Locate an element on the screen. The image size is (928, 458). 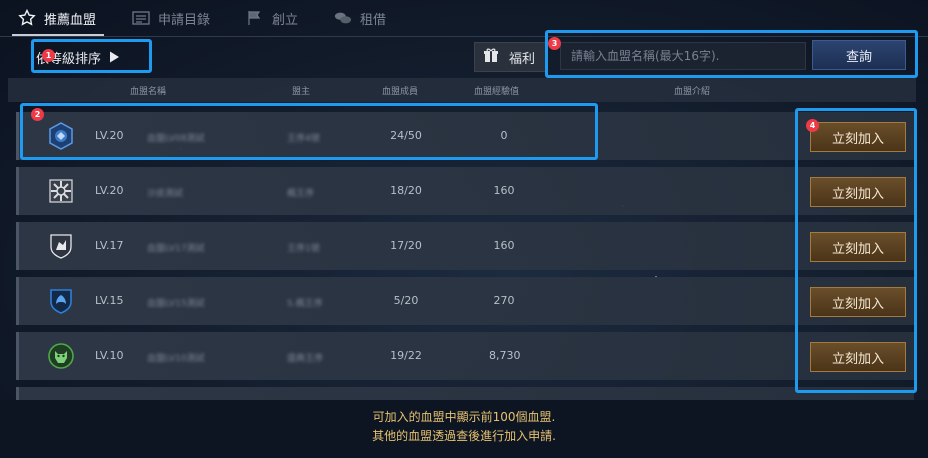
clan-exp: 270 is located at coordinates (504, 300).